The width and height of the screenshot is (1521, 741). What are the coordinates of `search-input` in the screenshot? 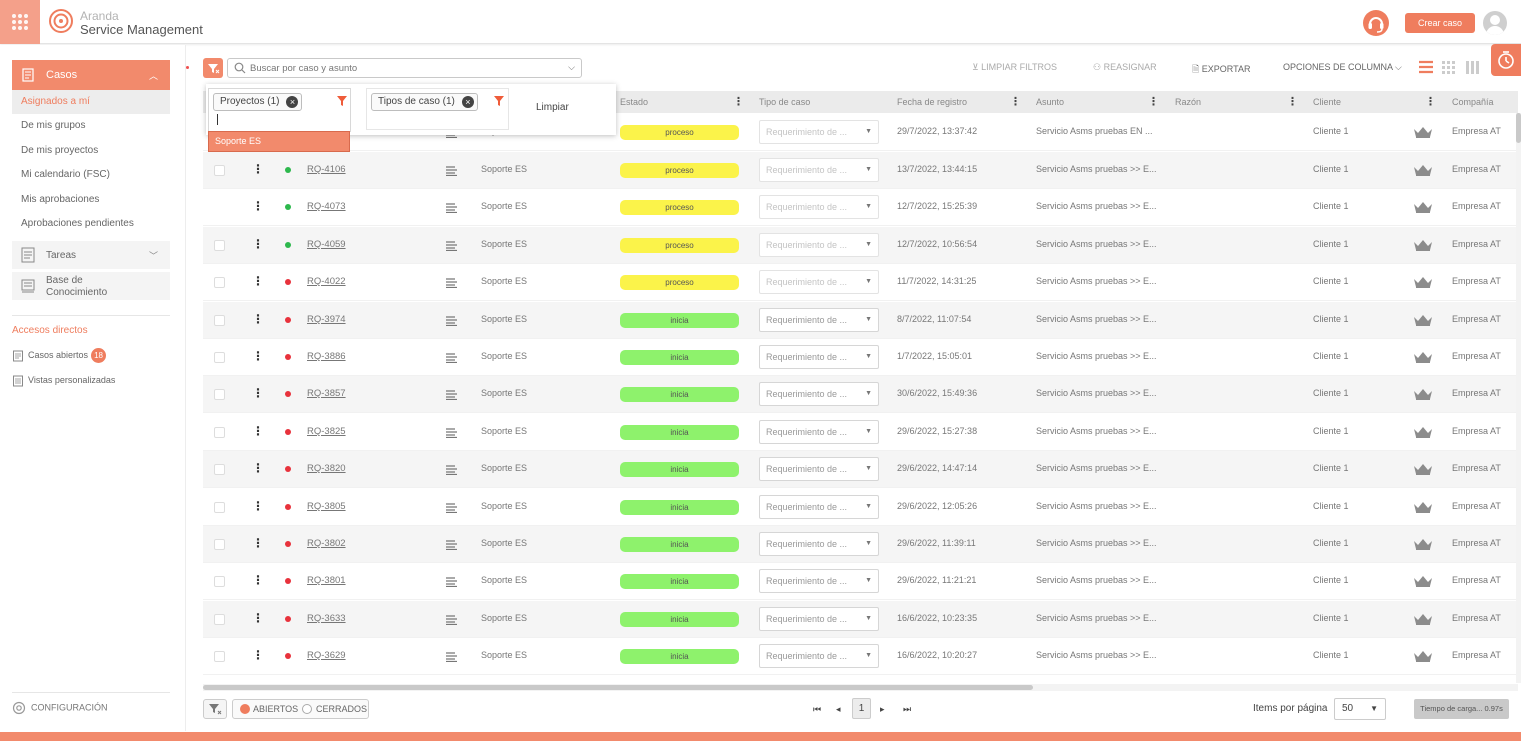 It's located at (400, 68).